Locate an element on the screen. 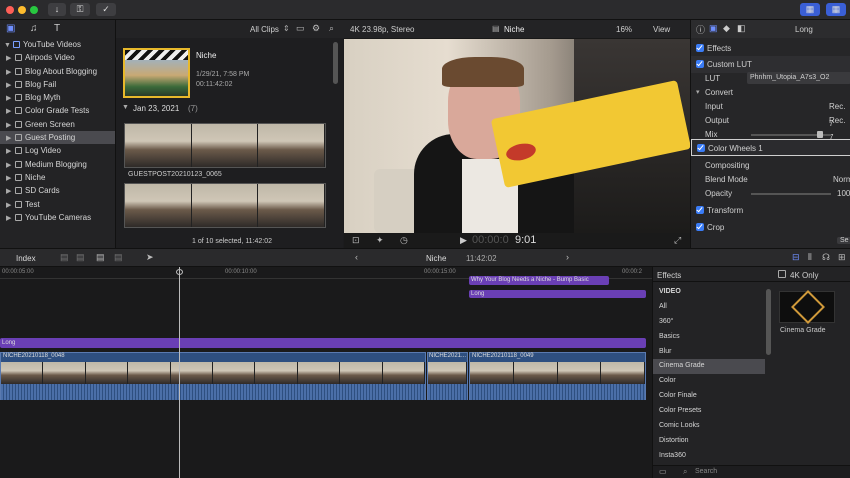  library-event: ▶ Blog Myth is located at coordinates (57, 97).